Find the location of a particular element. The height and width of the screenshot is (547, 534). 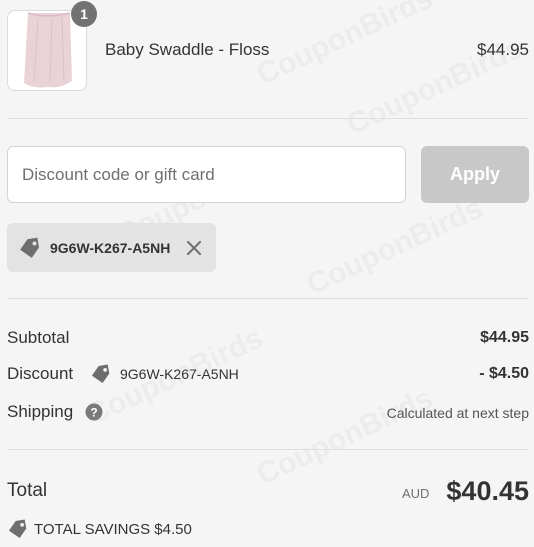

quantity-badge: 1 is located at coordinates (84, 14).